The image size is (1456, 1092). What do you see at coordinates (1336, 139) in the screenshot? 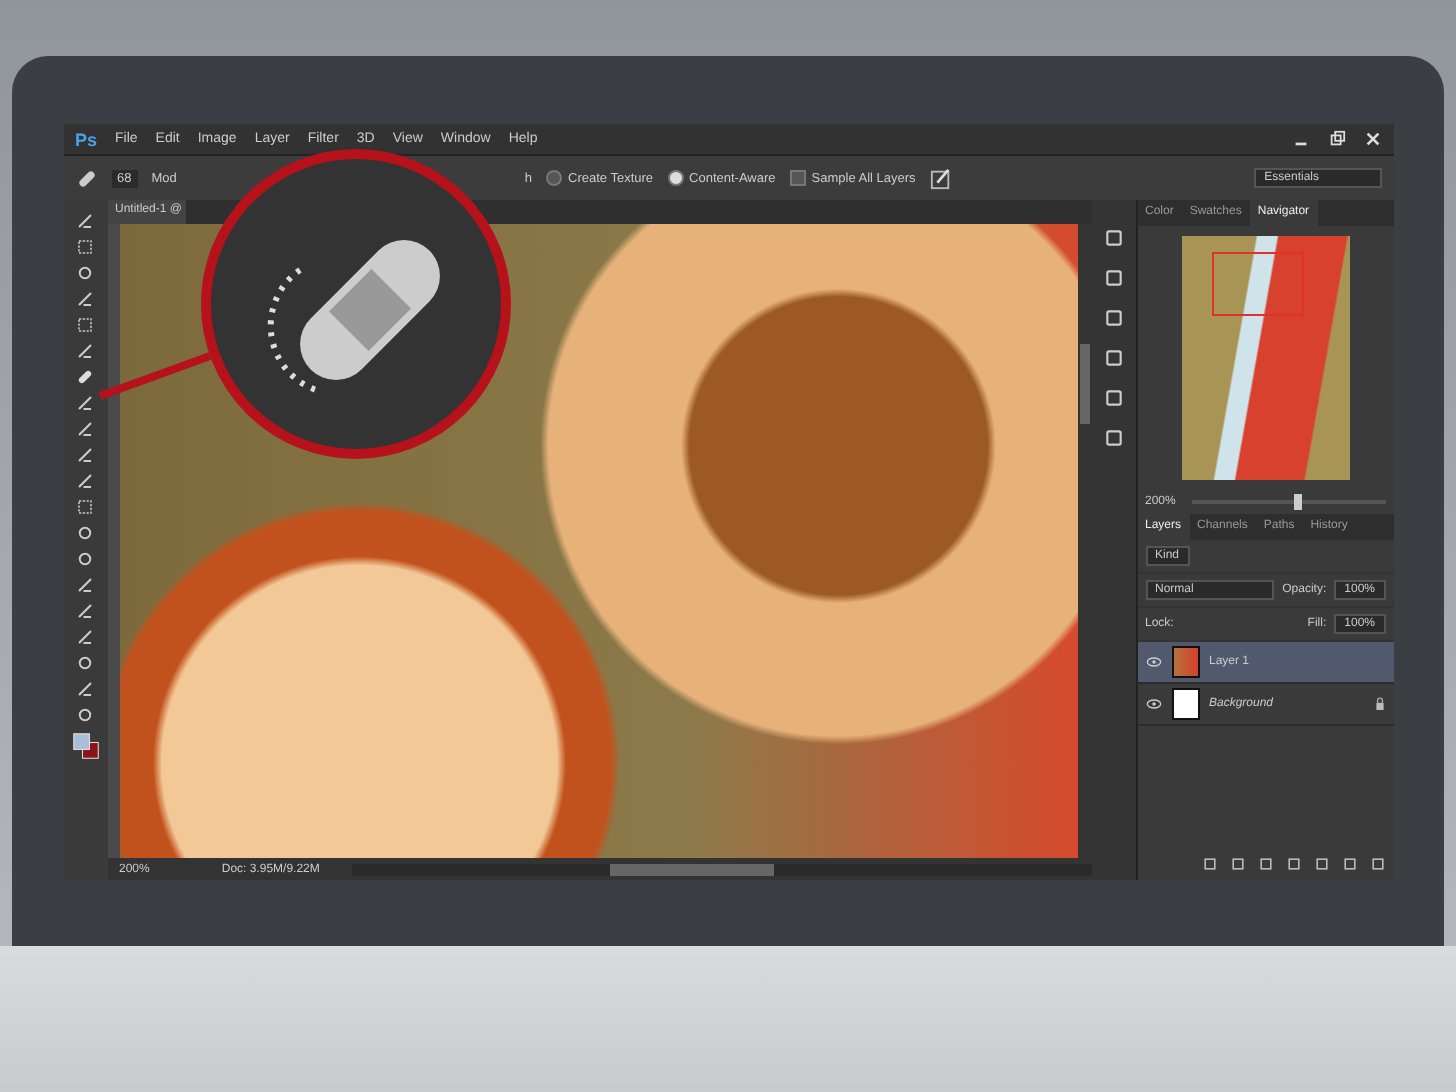
I see `restore-icon` at bounding box center [1336, 139].